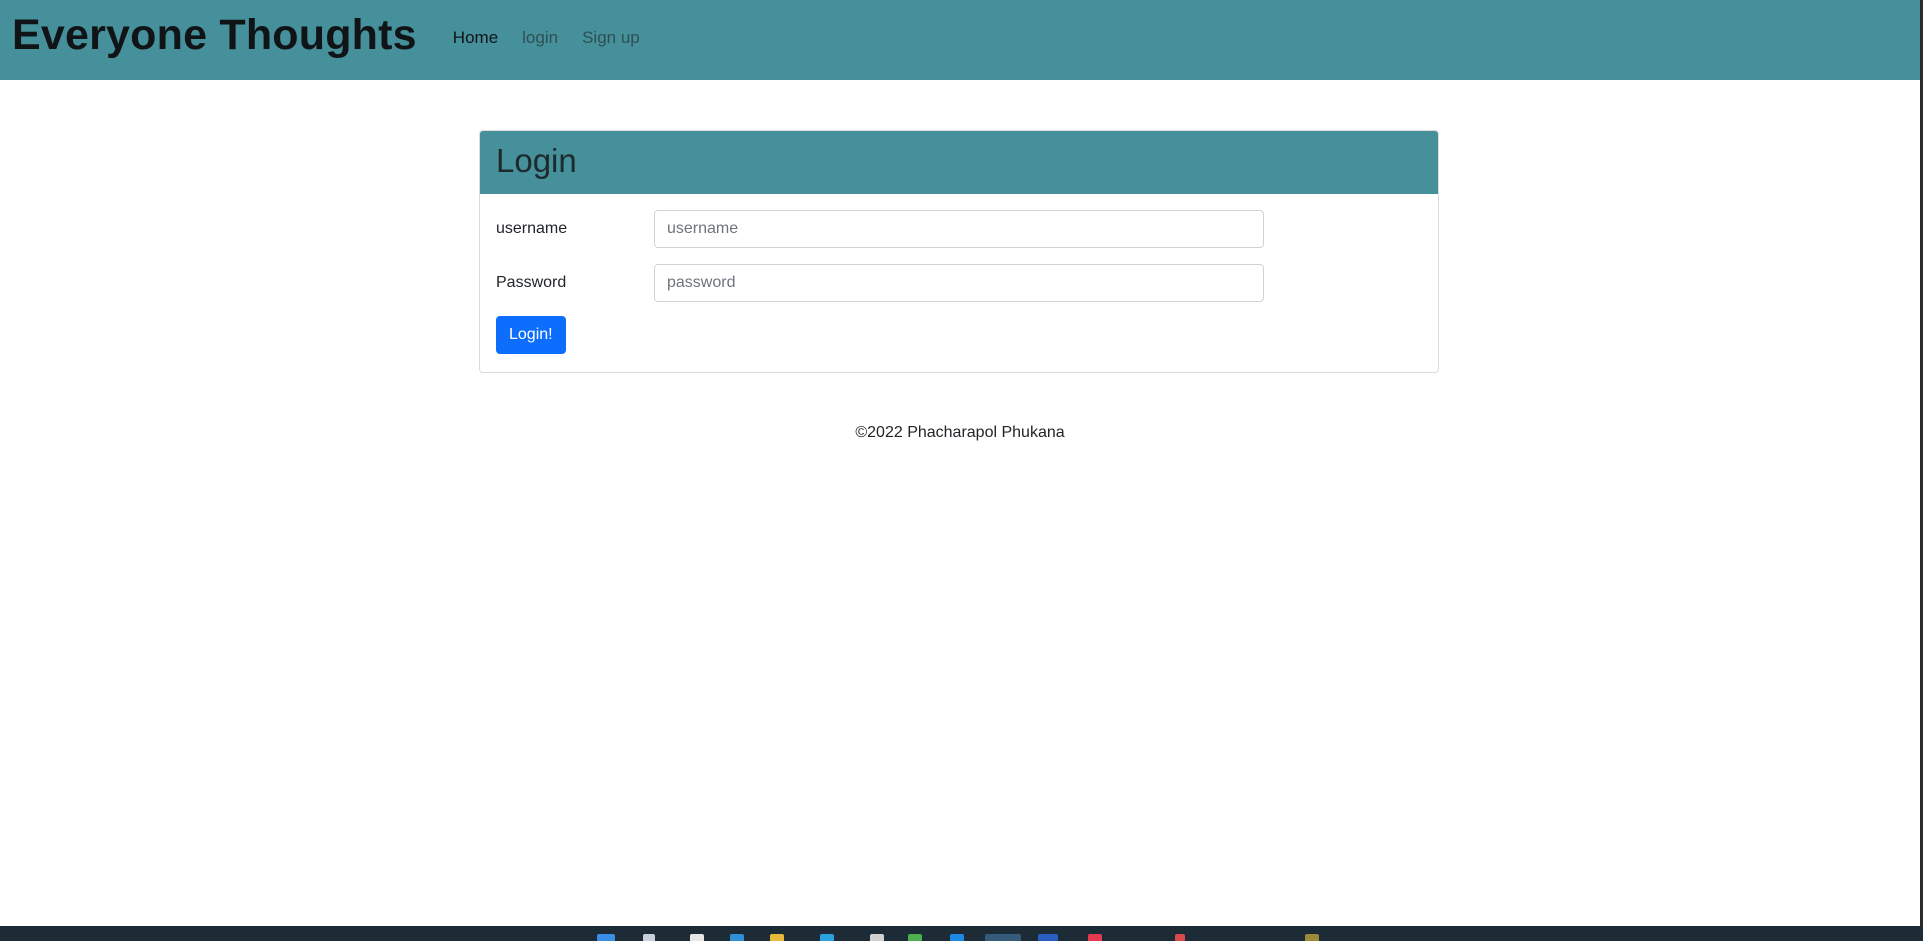 This screenshot has height=941, width=1923. What do you see at coordinates (915, 937) in the screenshot?
I see `chrome-icon` at bounding box center [915, 937].